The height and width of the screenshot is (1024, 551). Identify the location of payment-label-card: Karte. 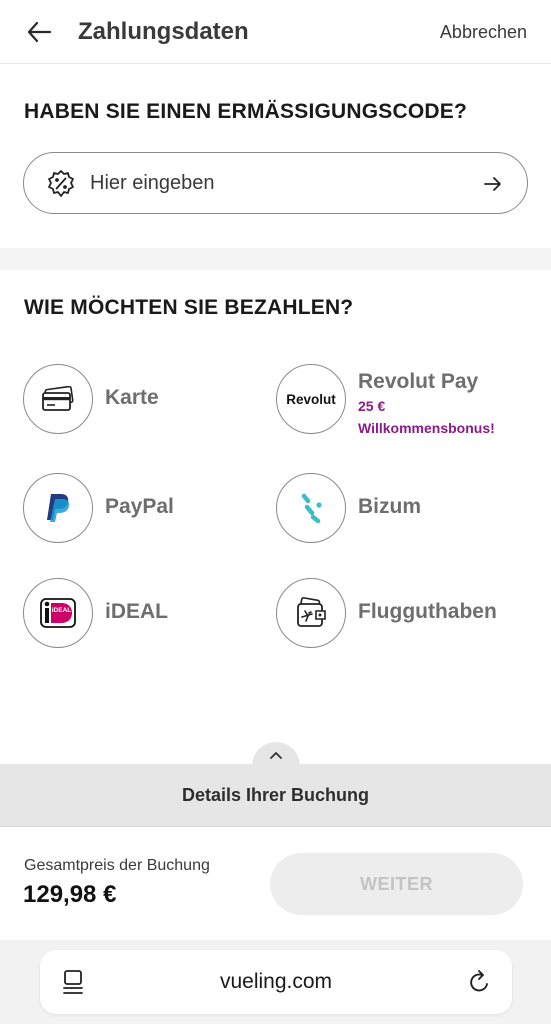
(132, 397).